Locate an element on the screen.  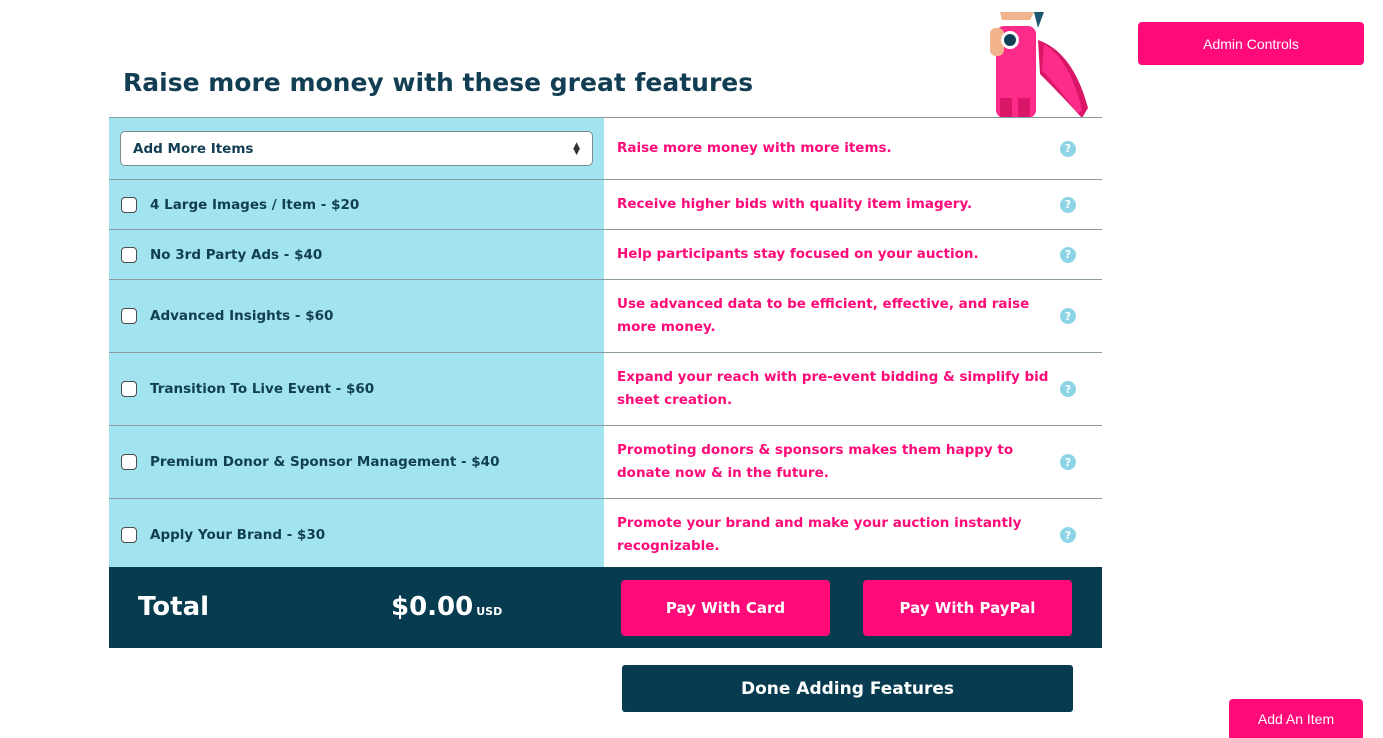
feature-option-cell: Transition To Live Event - $60 is located at coordinates (356, 389).